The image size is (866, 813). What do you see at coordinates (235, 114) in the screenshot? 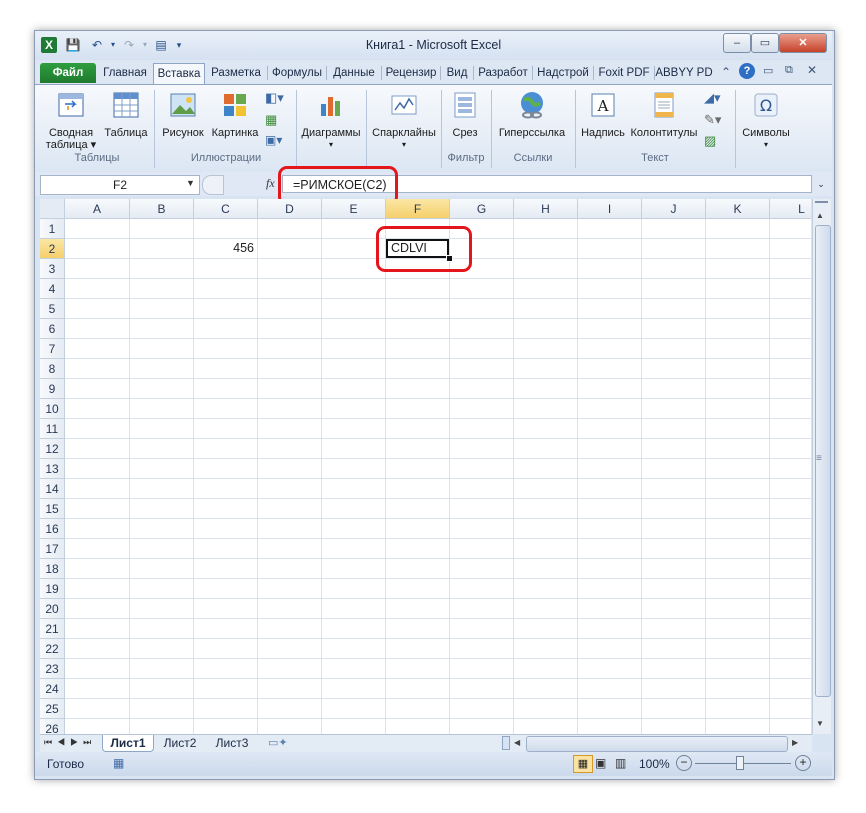
I see `clipart-button: Картинка` at bounding box center [235, 114].